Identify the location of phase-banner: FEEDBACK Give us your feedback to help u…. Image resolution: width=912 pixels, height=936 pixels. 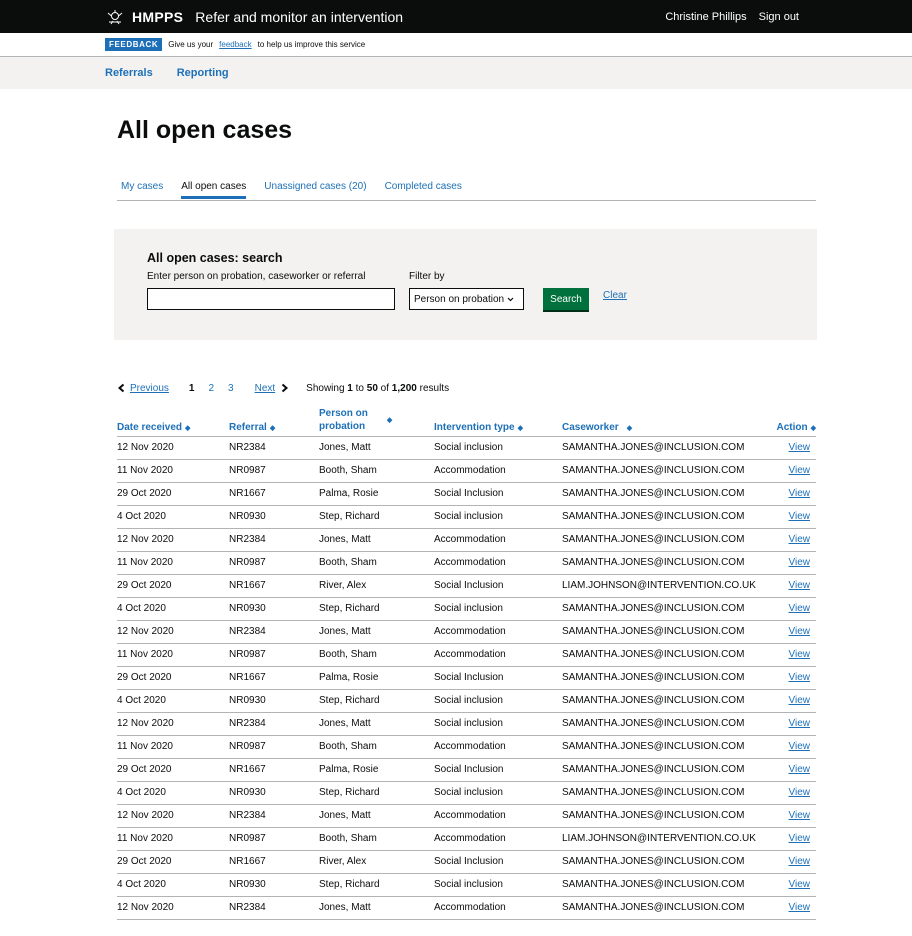
(456, 45).